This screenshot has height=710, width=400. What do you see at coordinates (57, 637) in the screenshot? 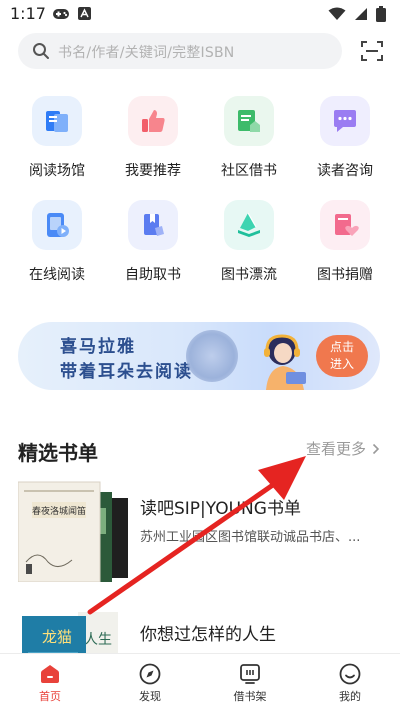
I see `svg-text: 龙猫` at bounding box center [57, 637].